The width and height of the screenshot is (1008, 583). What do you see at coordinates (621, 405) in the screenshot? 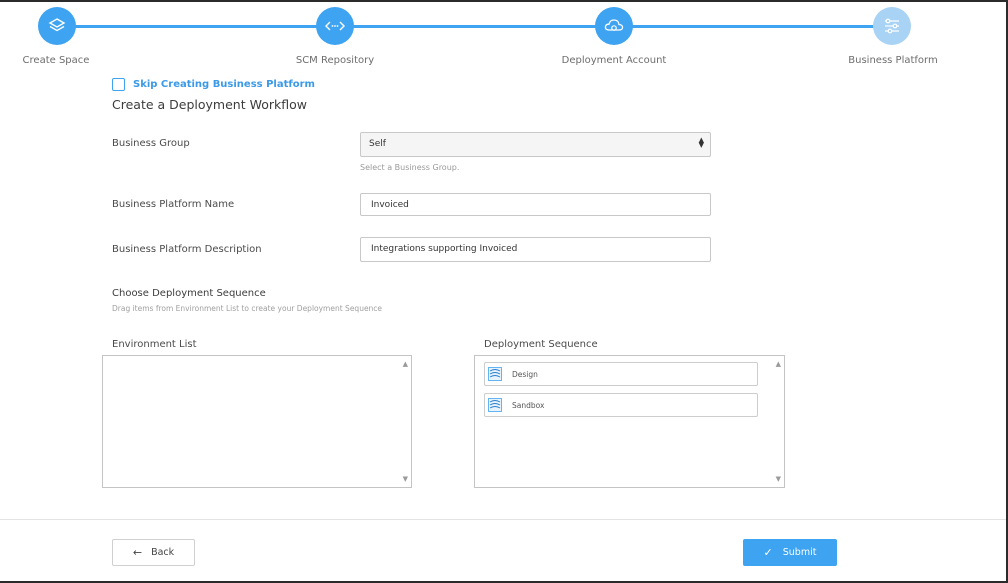
I see `sequence-item-sandbox: Sandbox` at bounding box center [621, 405].